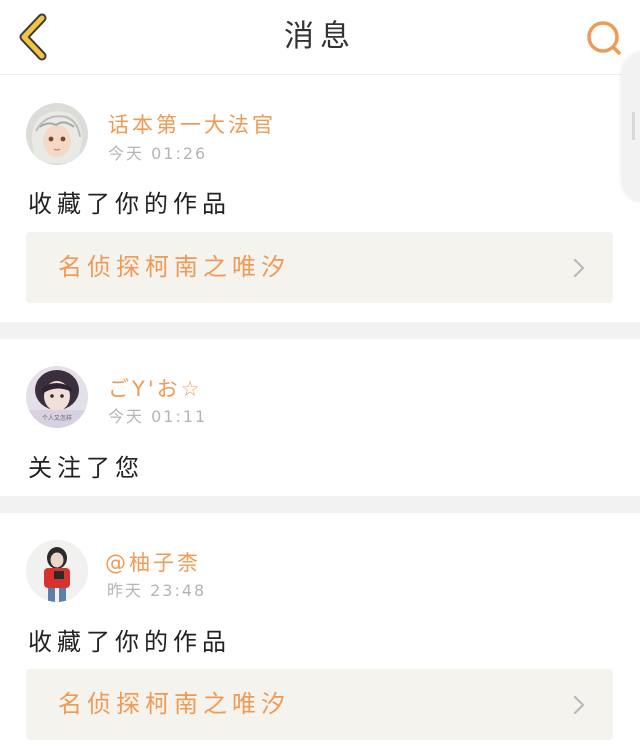 The image size is (640, 756). What do you see at coordinates (631, 127) in the screenshot?
I see `scroll-handle` at bounding box center [631, 127].